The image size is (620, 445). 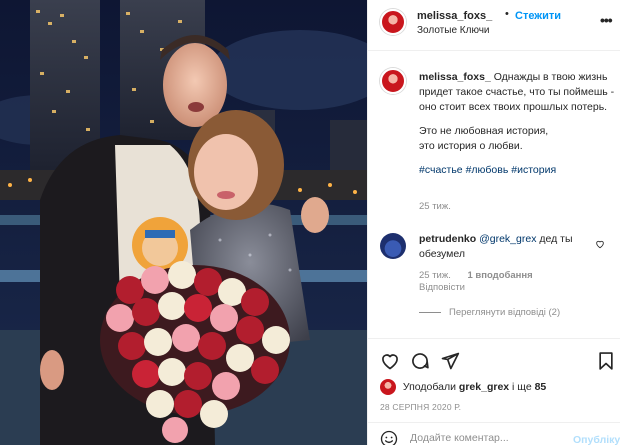 What do you see at coordinates (606, 361) in the screenshot?
I see `save-bookmark-icon` at bounding box center [606, 361].